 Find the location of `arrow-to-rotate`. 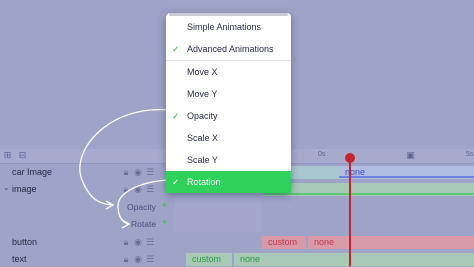

arrow-to-rotate is located at coordinates (143, 202).